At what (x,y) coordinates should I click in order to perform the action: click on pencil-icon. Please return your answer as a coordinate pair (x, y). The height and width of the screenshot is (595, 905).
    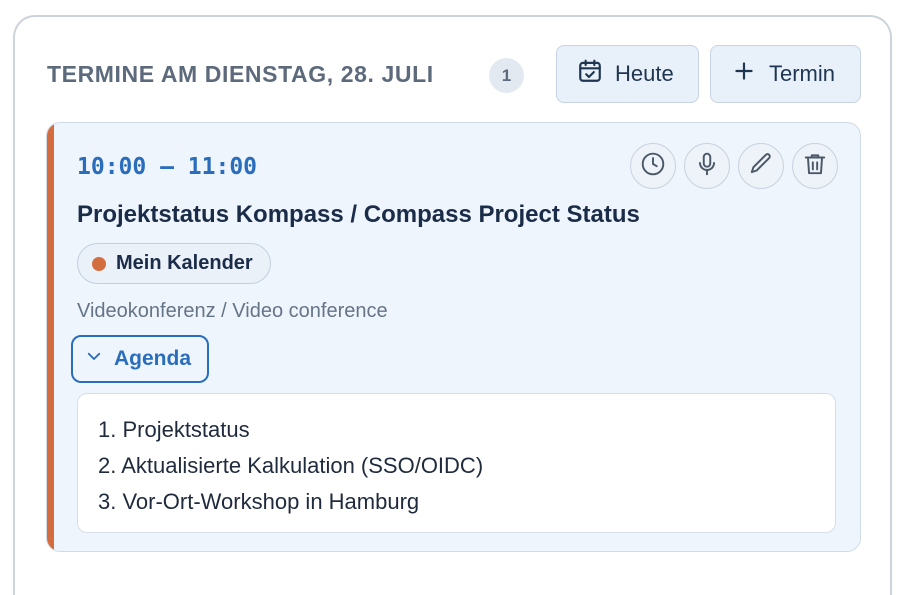
    Looking at the image, I should click on (761, 166).